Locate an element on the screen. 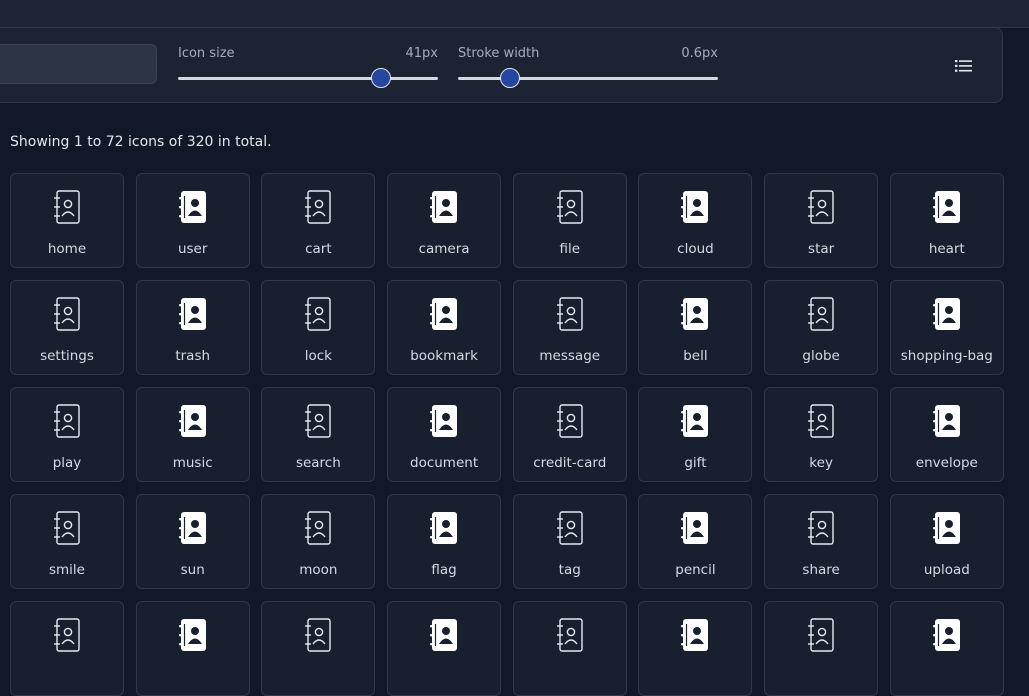 The width and height of the screenshot is (1029, 696). icon-card: globe is located at coordinates (821, 327).